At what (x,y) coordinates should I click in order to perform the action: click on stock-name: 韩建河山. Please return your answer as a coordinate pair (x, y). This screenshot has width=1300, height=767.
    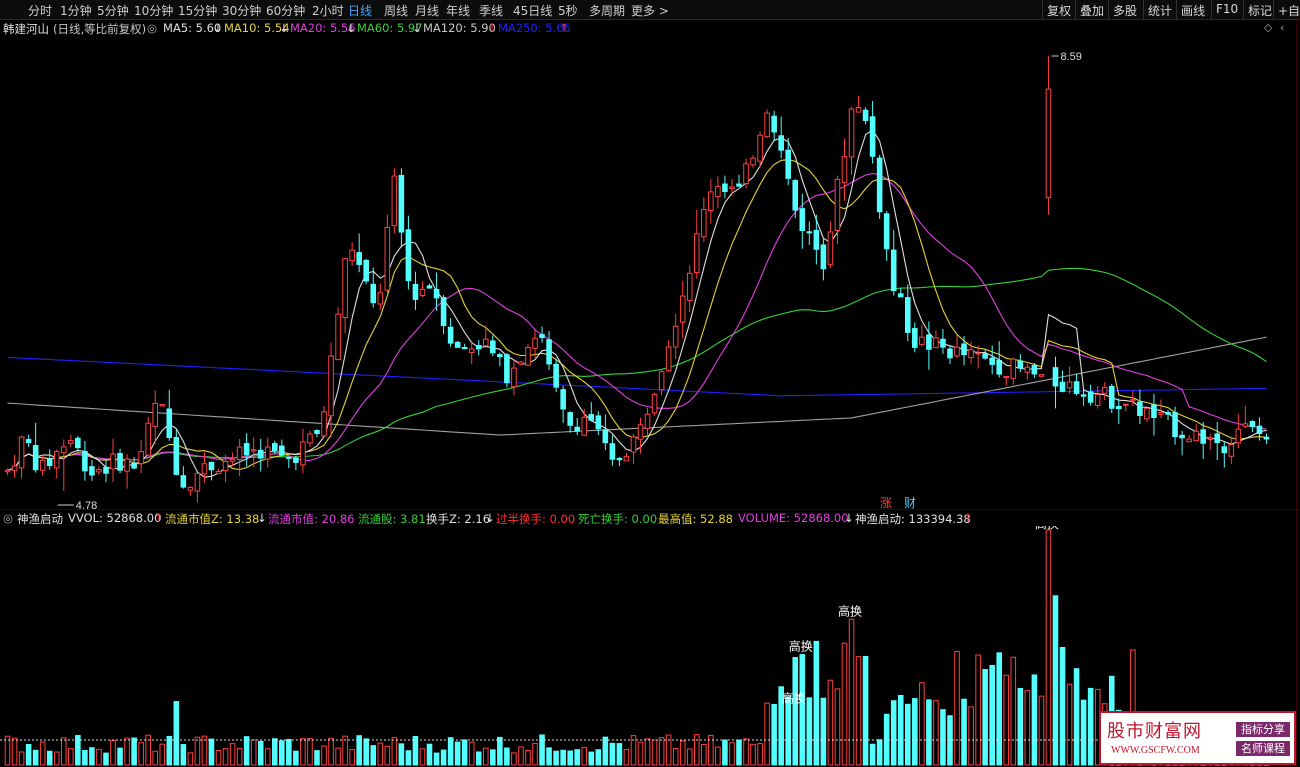
    Looking at the image, I should click on (26, 29).